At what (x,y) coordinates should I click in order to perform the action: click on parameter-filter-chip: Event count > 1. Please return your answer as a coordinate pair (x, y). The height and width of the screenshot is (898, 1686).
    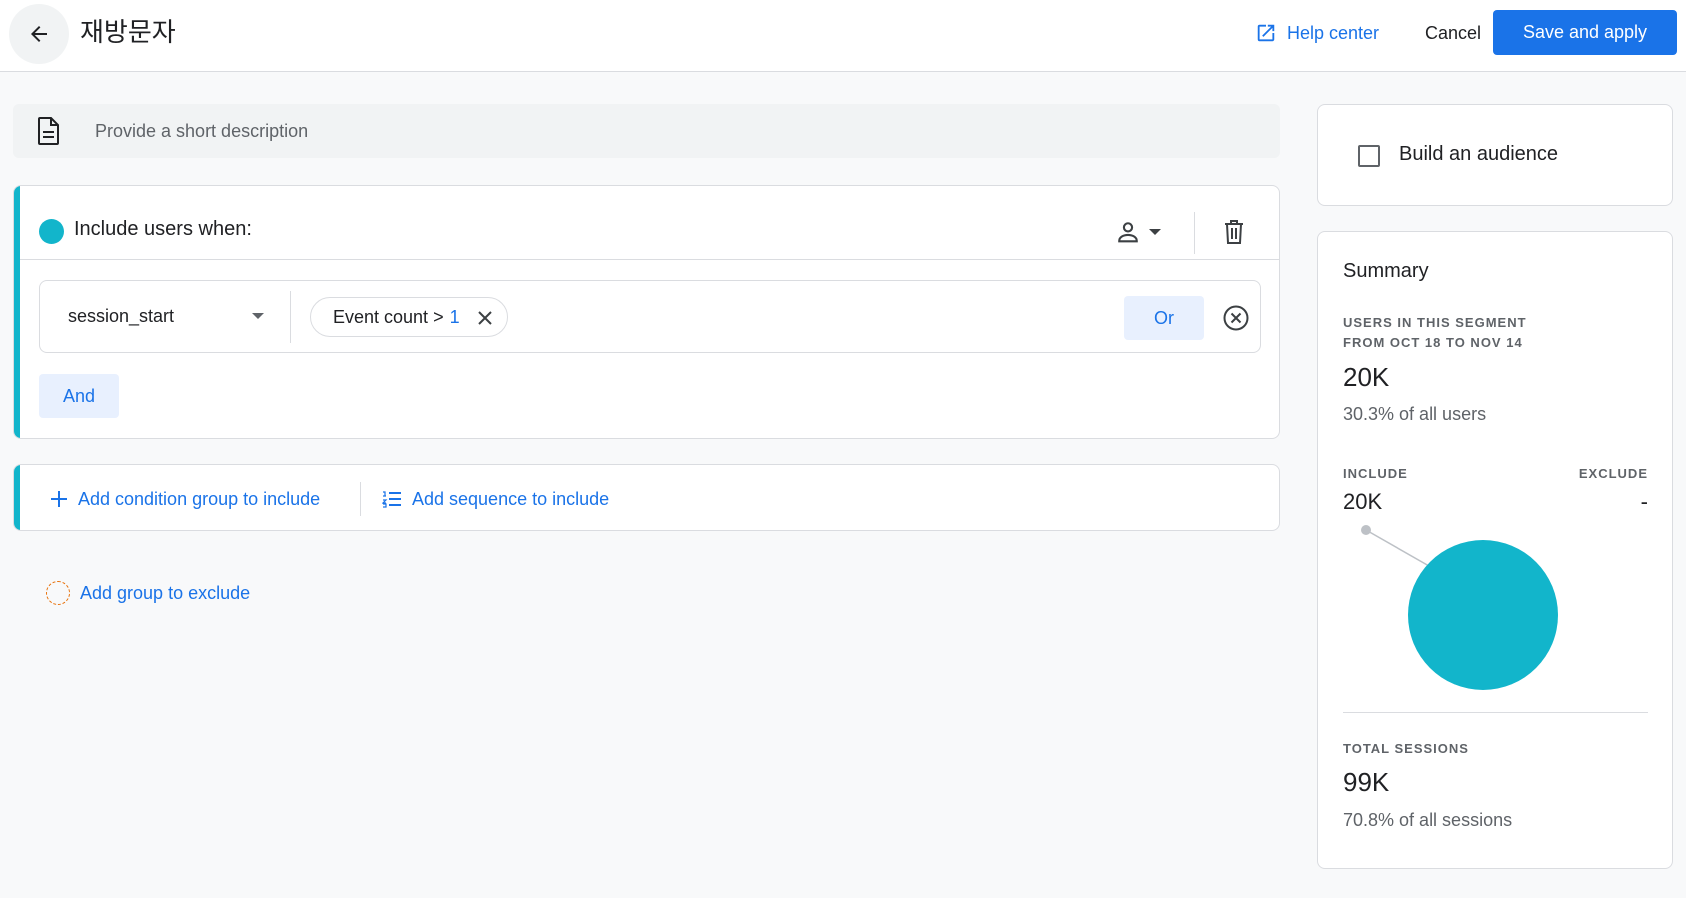
    Looking at the image, I should click on (409, 317).